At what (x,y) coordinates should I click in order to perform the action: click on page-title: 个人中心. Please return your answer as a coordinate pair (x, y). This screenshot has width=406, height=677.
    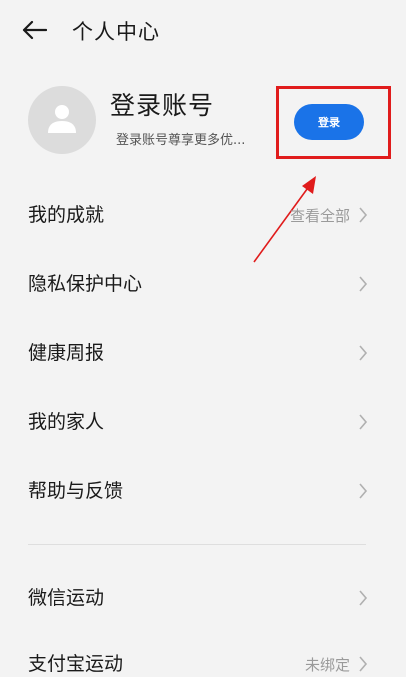
    Looking at the image, I should click on (116, 32).